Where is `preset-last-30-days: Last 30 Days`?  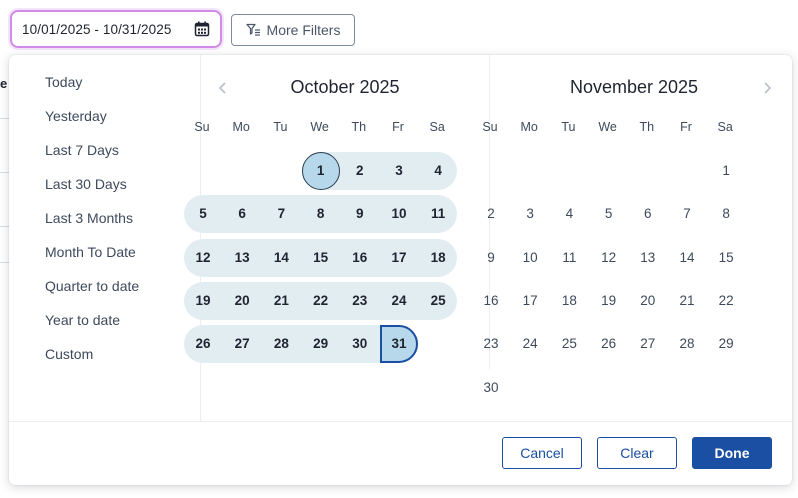
preset-last-30-days: Last 30 Days is located at coordinates (86, 184).